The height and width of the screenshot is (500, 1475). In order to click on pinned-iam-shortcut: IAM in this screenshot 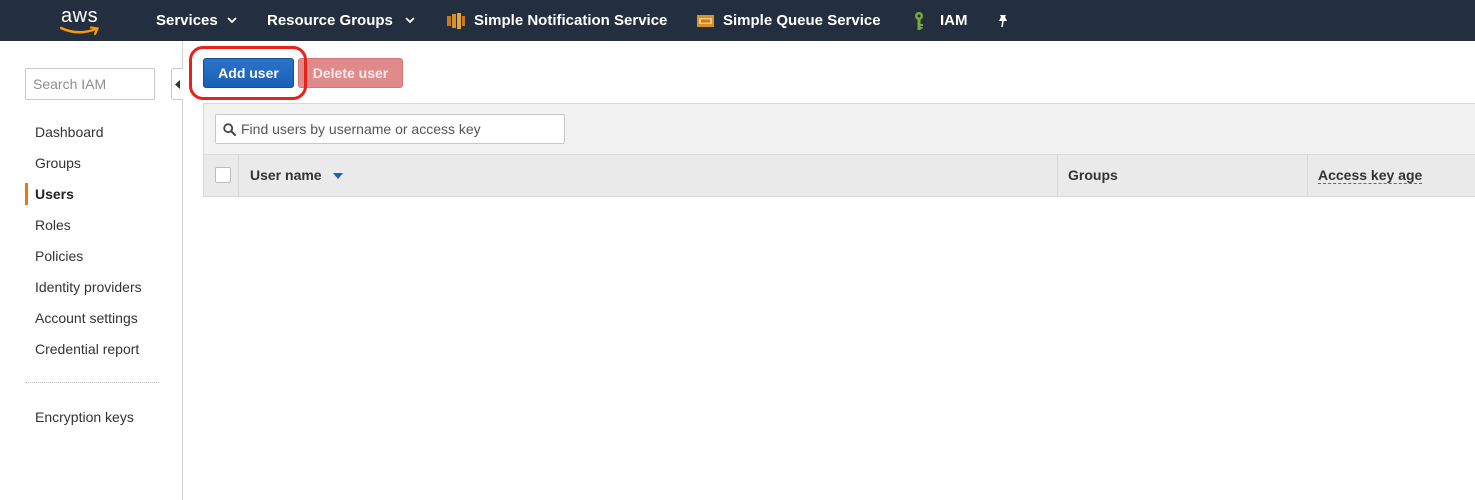, I will do `click(940, 20)`.